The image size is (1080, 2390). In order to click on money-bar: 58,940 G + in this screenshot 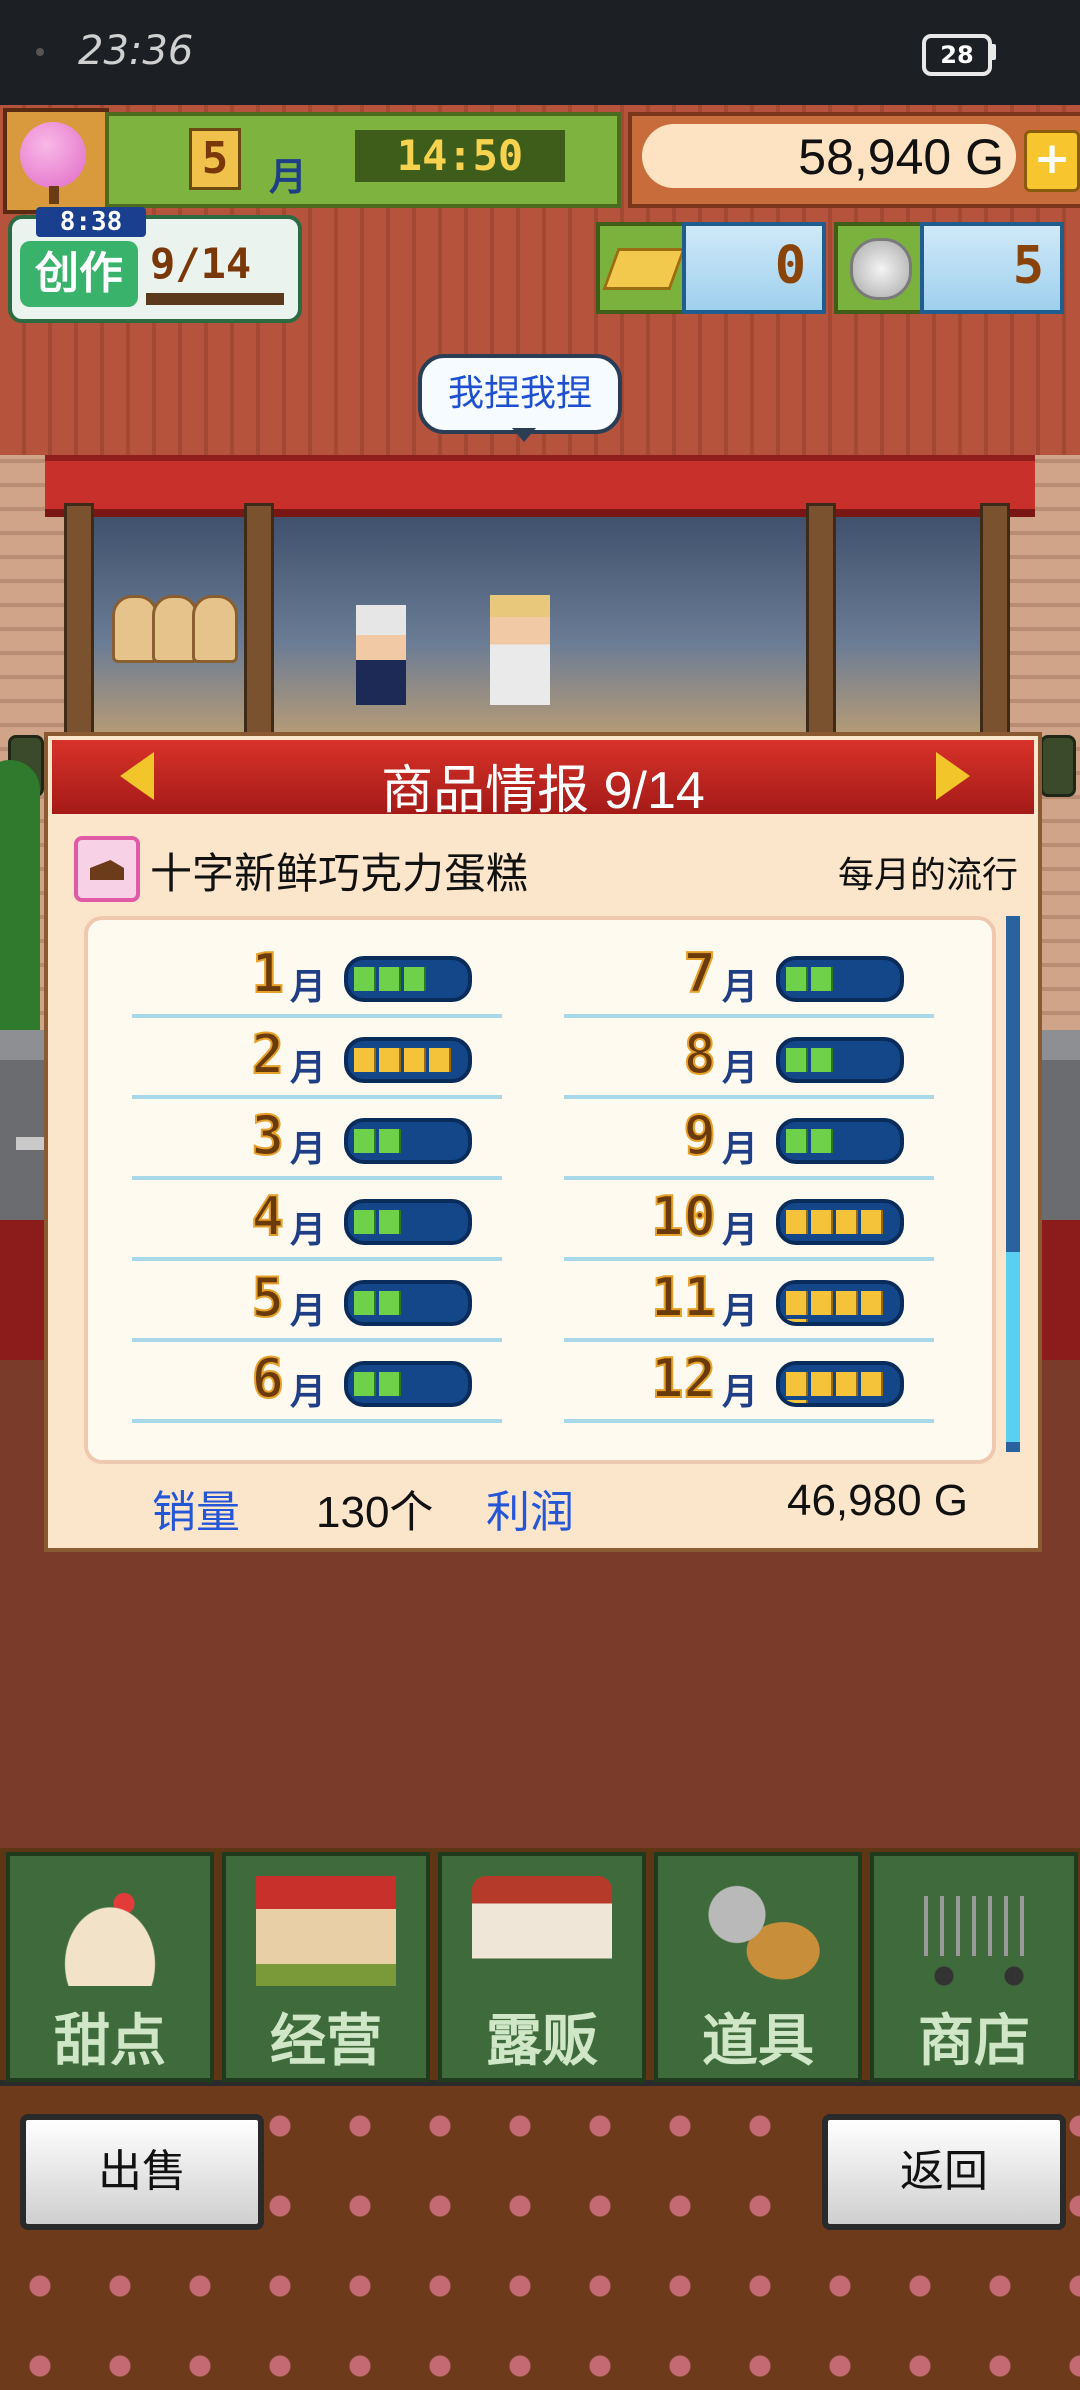, I will do `click(854, 160)`.